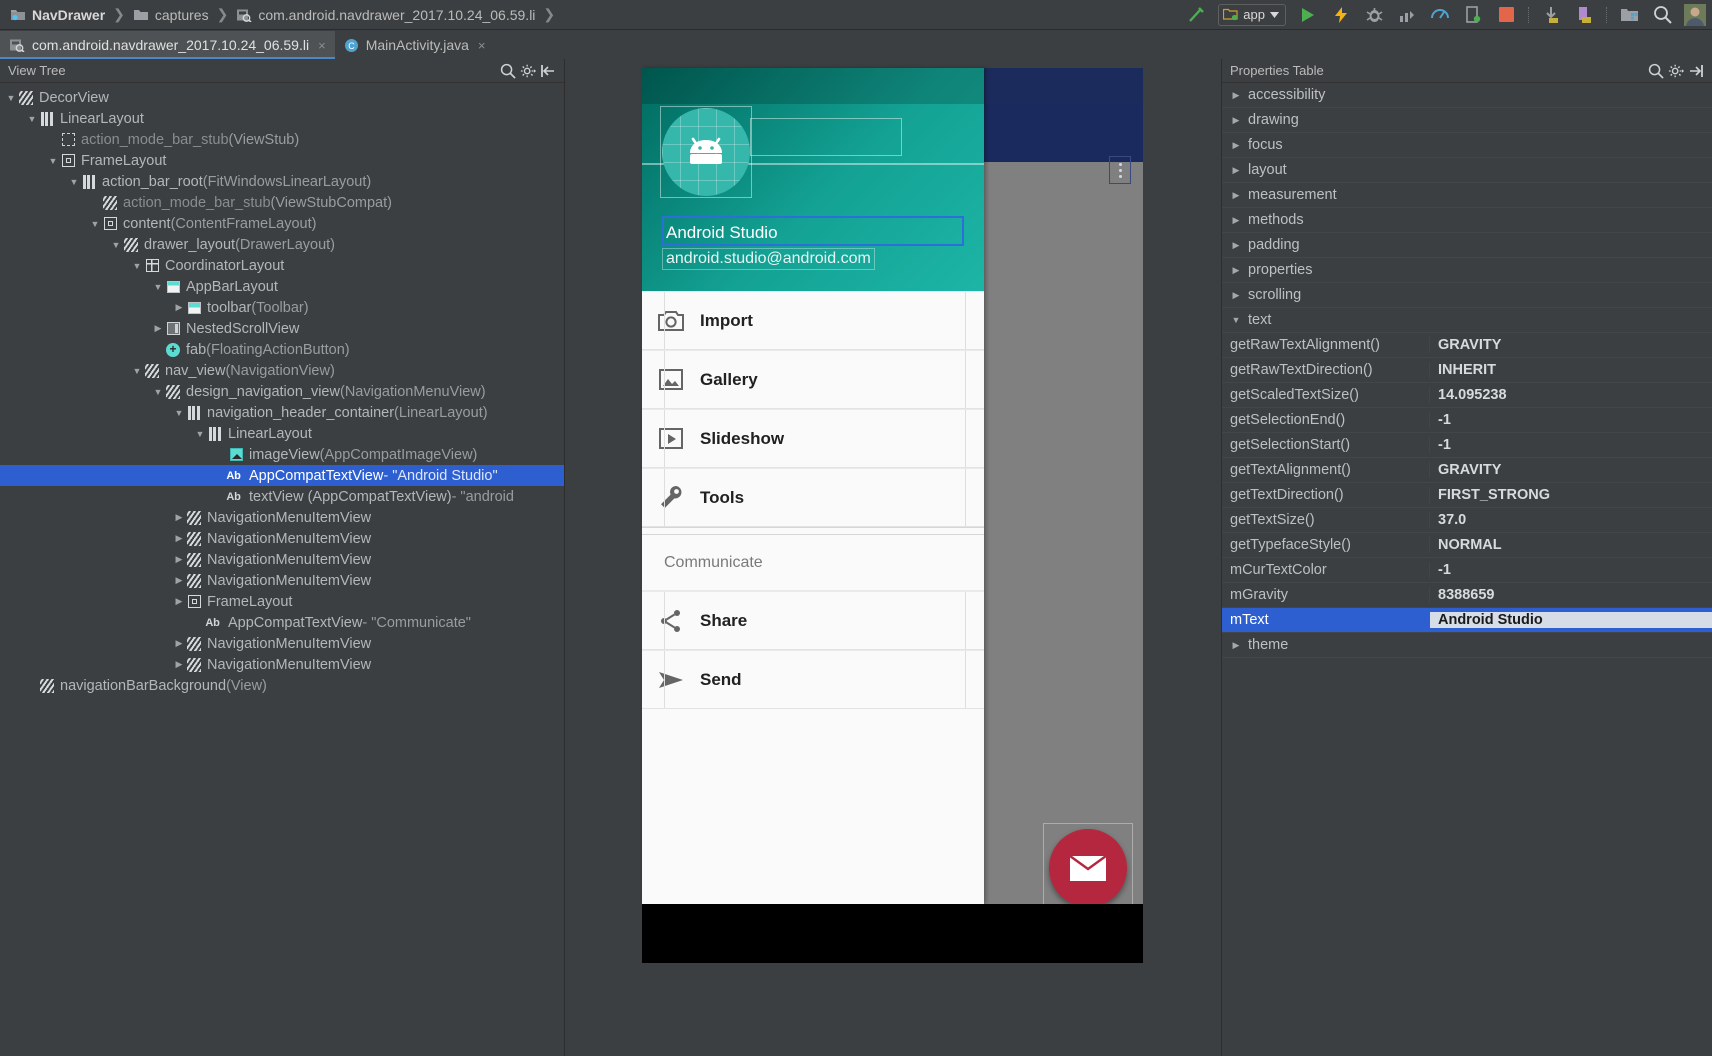  Describe the element at coordinates (528, 71) in the screenshot. I see `settings-gear-icon` at that location.